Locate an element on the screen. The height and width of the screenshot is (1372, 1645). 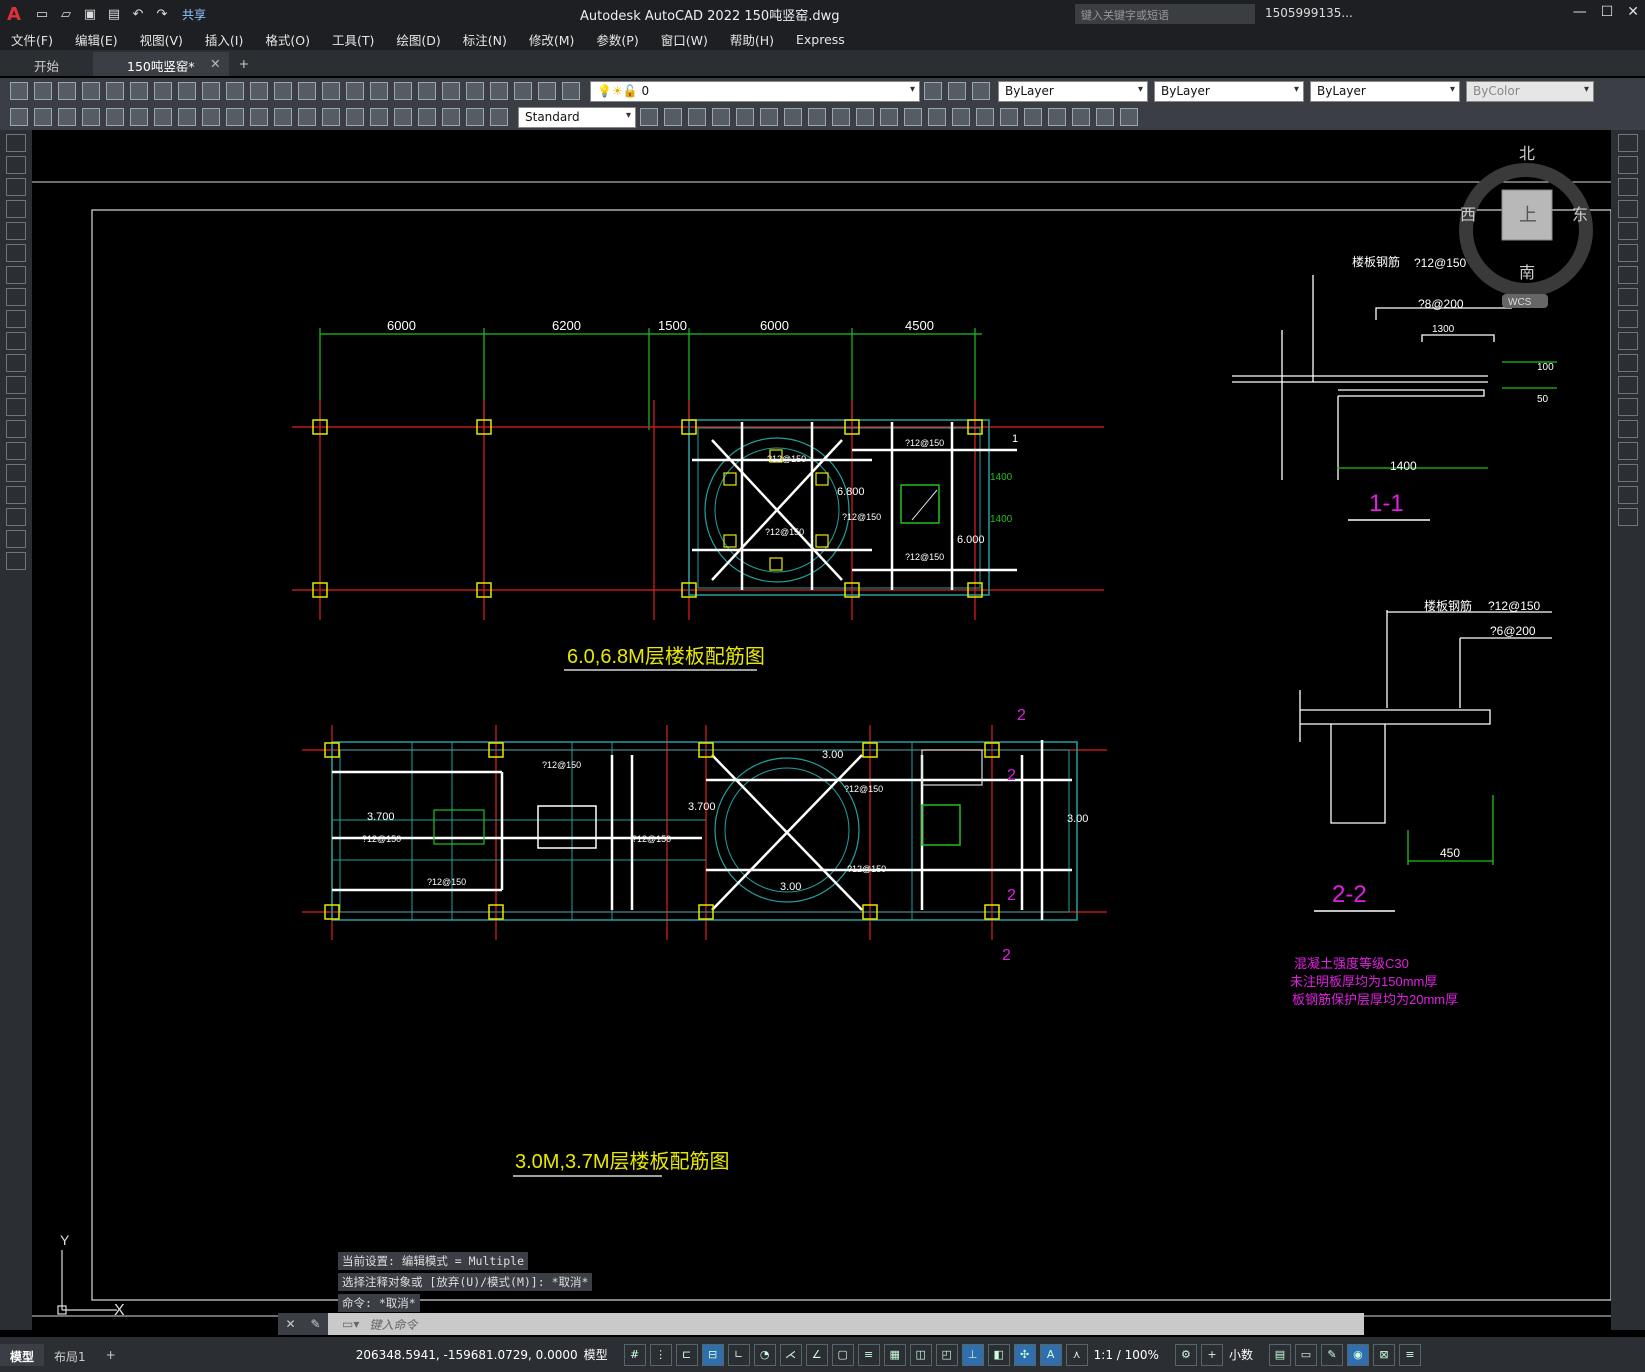
osnap-icon: ▢ is located at coordinates (842, 1354).